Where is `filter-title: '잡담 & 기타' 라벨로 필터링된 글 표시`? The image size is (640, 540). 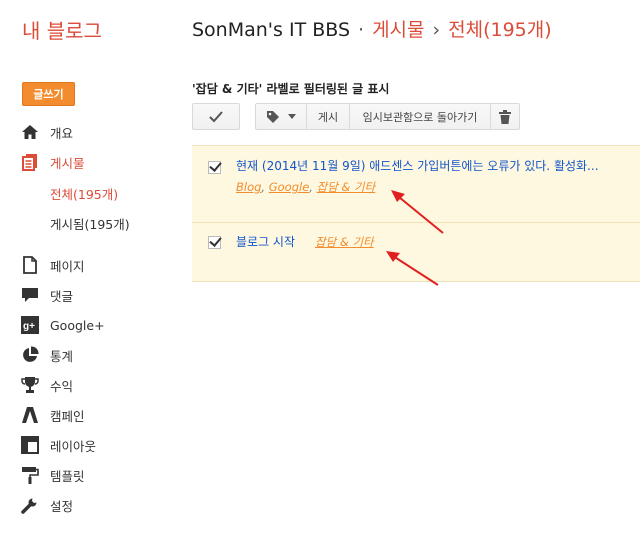
filter-title: '잡담 & 기타' 라벨로 필터링된 글 표시 is located at coordinates (291, 89).